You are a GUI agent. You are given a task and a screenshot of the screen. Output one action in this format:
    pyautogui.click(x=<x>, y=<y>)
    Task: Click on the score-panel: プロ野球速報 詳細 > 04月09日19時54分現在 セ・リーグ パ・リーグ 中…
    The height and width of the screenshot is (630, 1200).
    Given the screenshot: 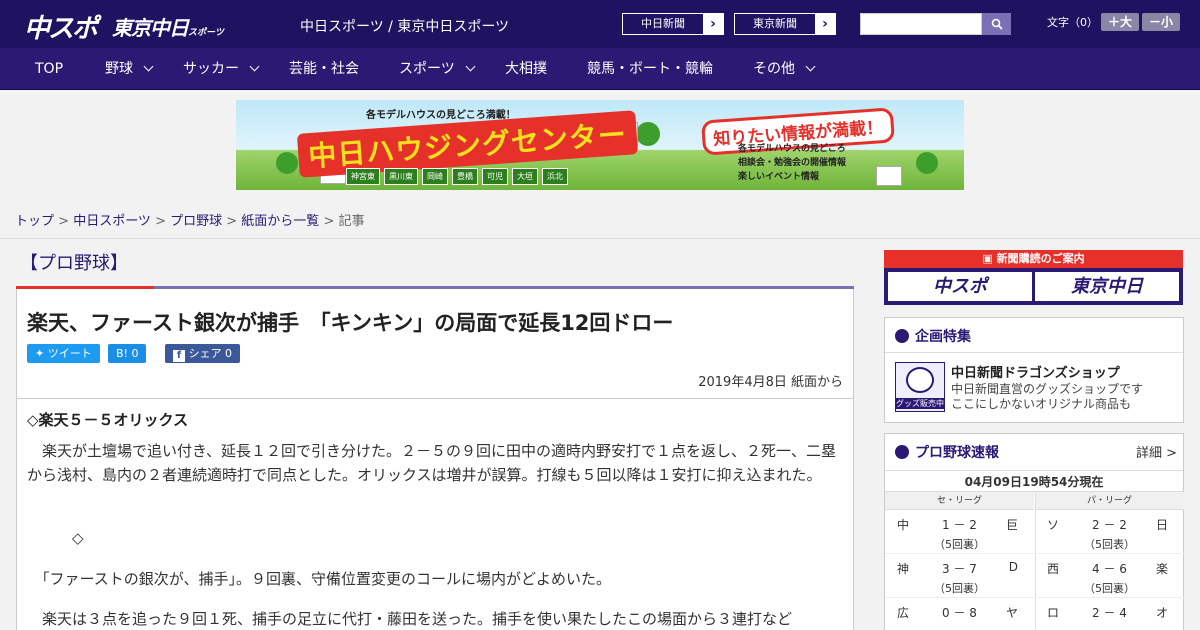 What is the action you would take?
    pyautogui.click(x=1034, y=531)
    